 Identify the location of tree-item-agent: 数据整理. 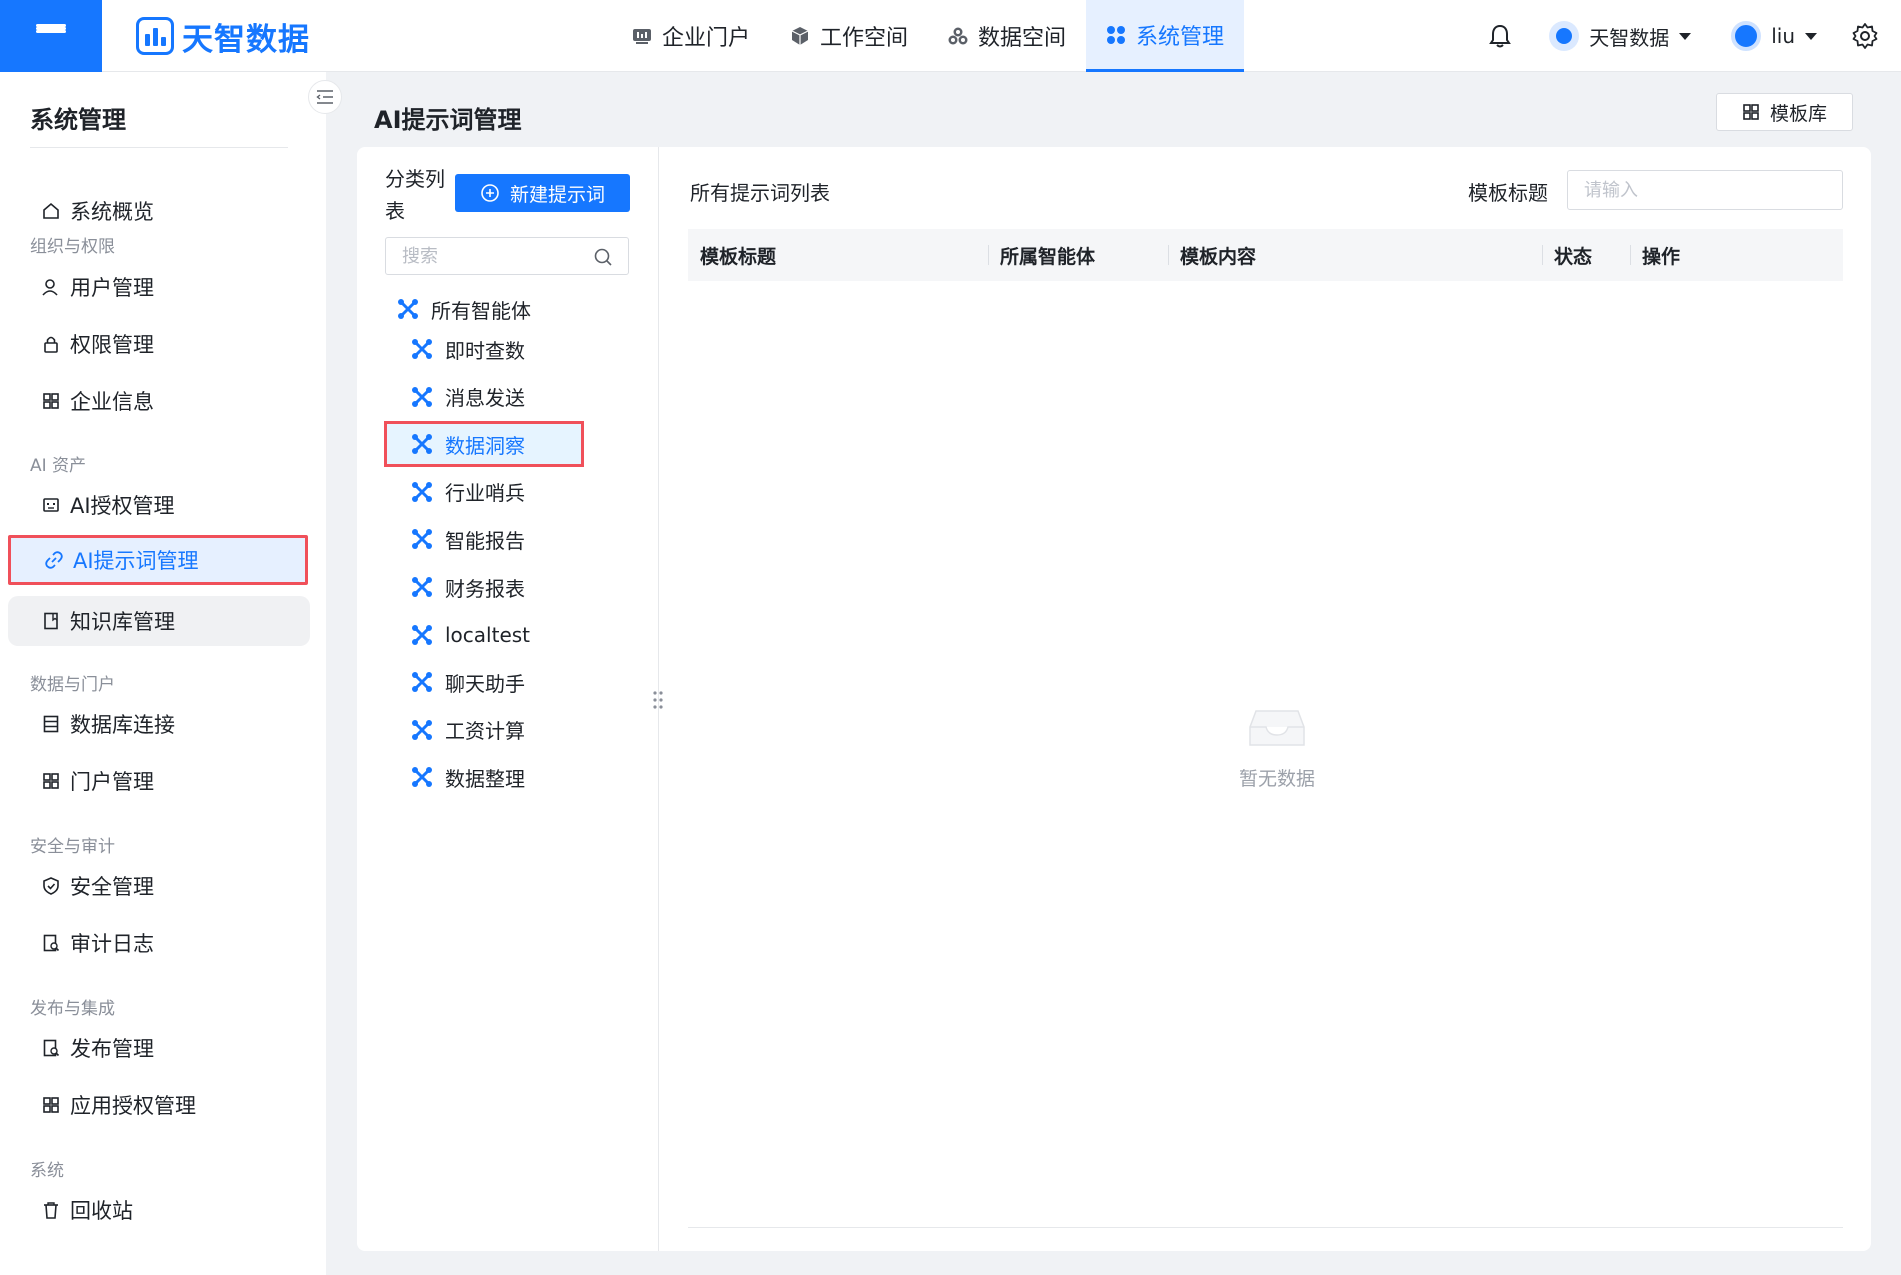
(468, 777).